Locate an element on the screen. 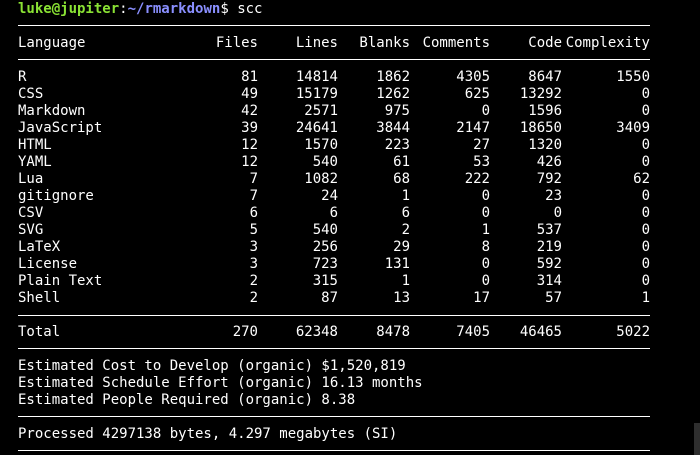  cell-lines: 2571 is located at coordinates (321, 111).